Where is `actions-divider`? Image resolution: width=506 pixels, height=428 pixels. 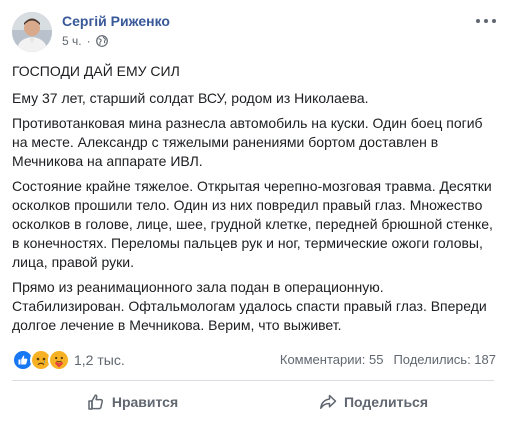 actions-divider is located at coordinates (253, 380).